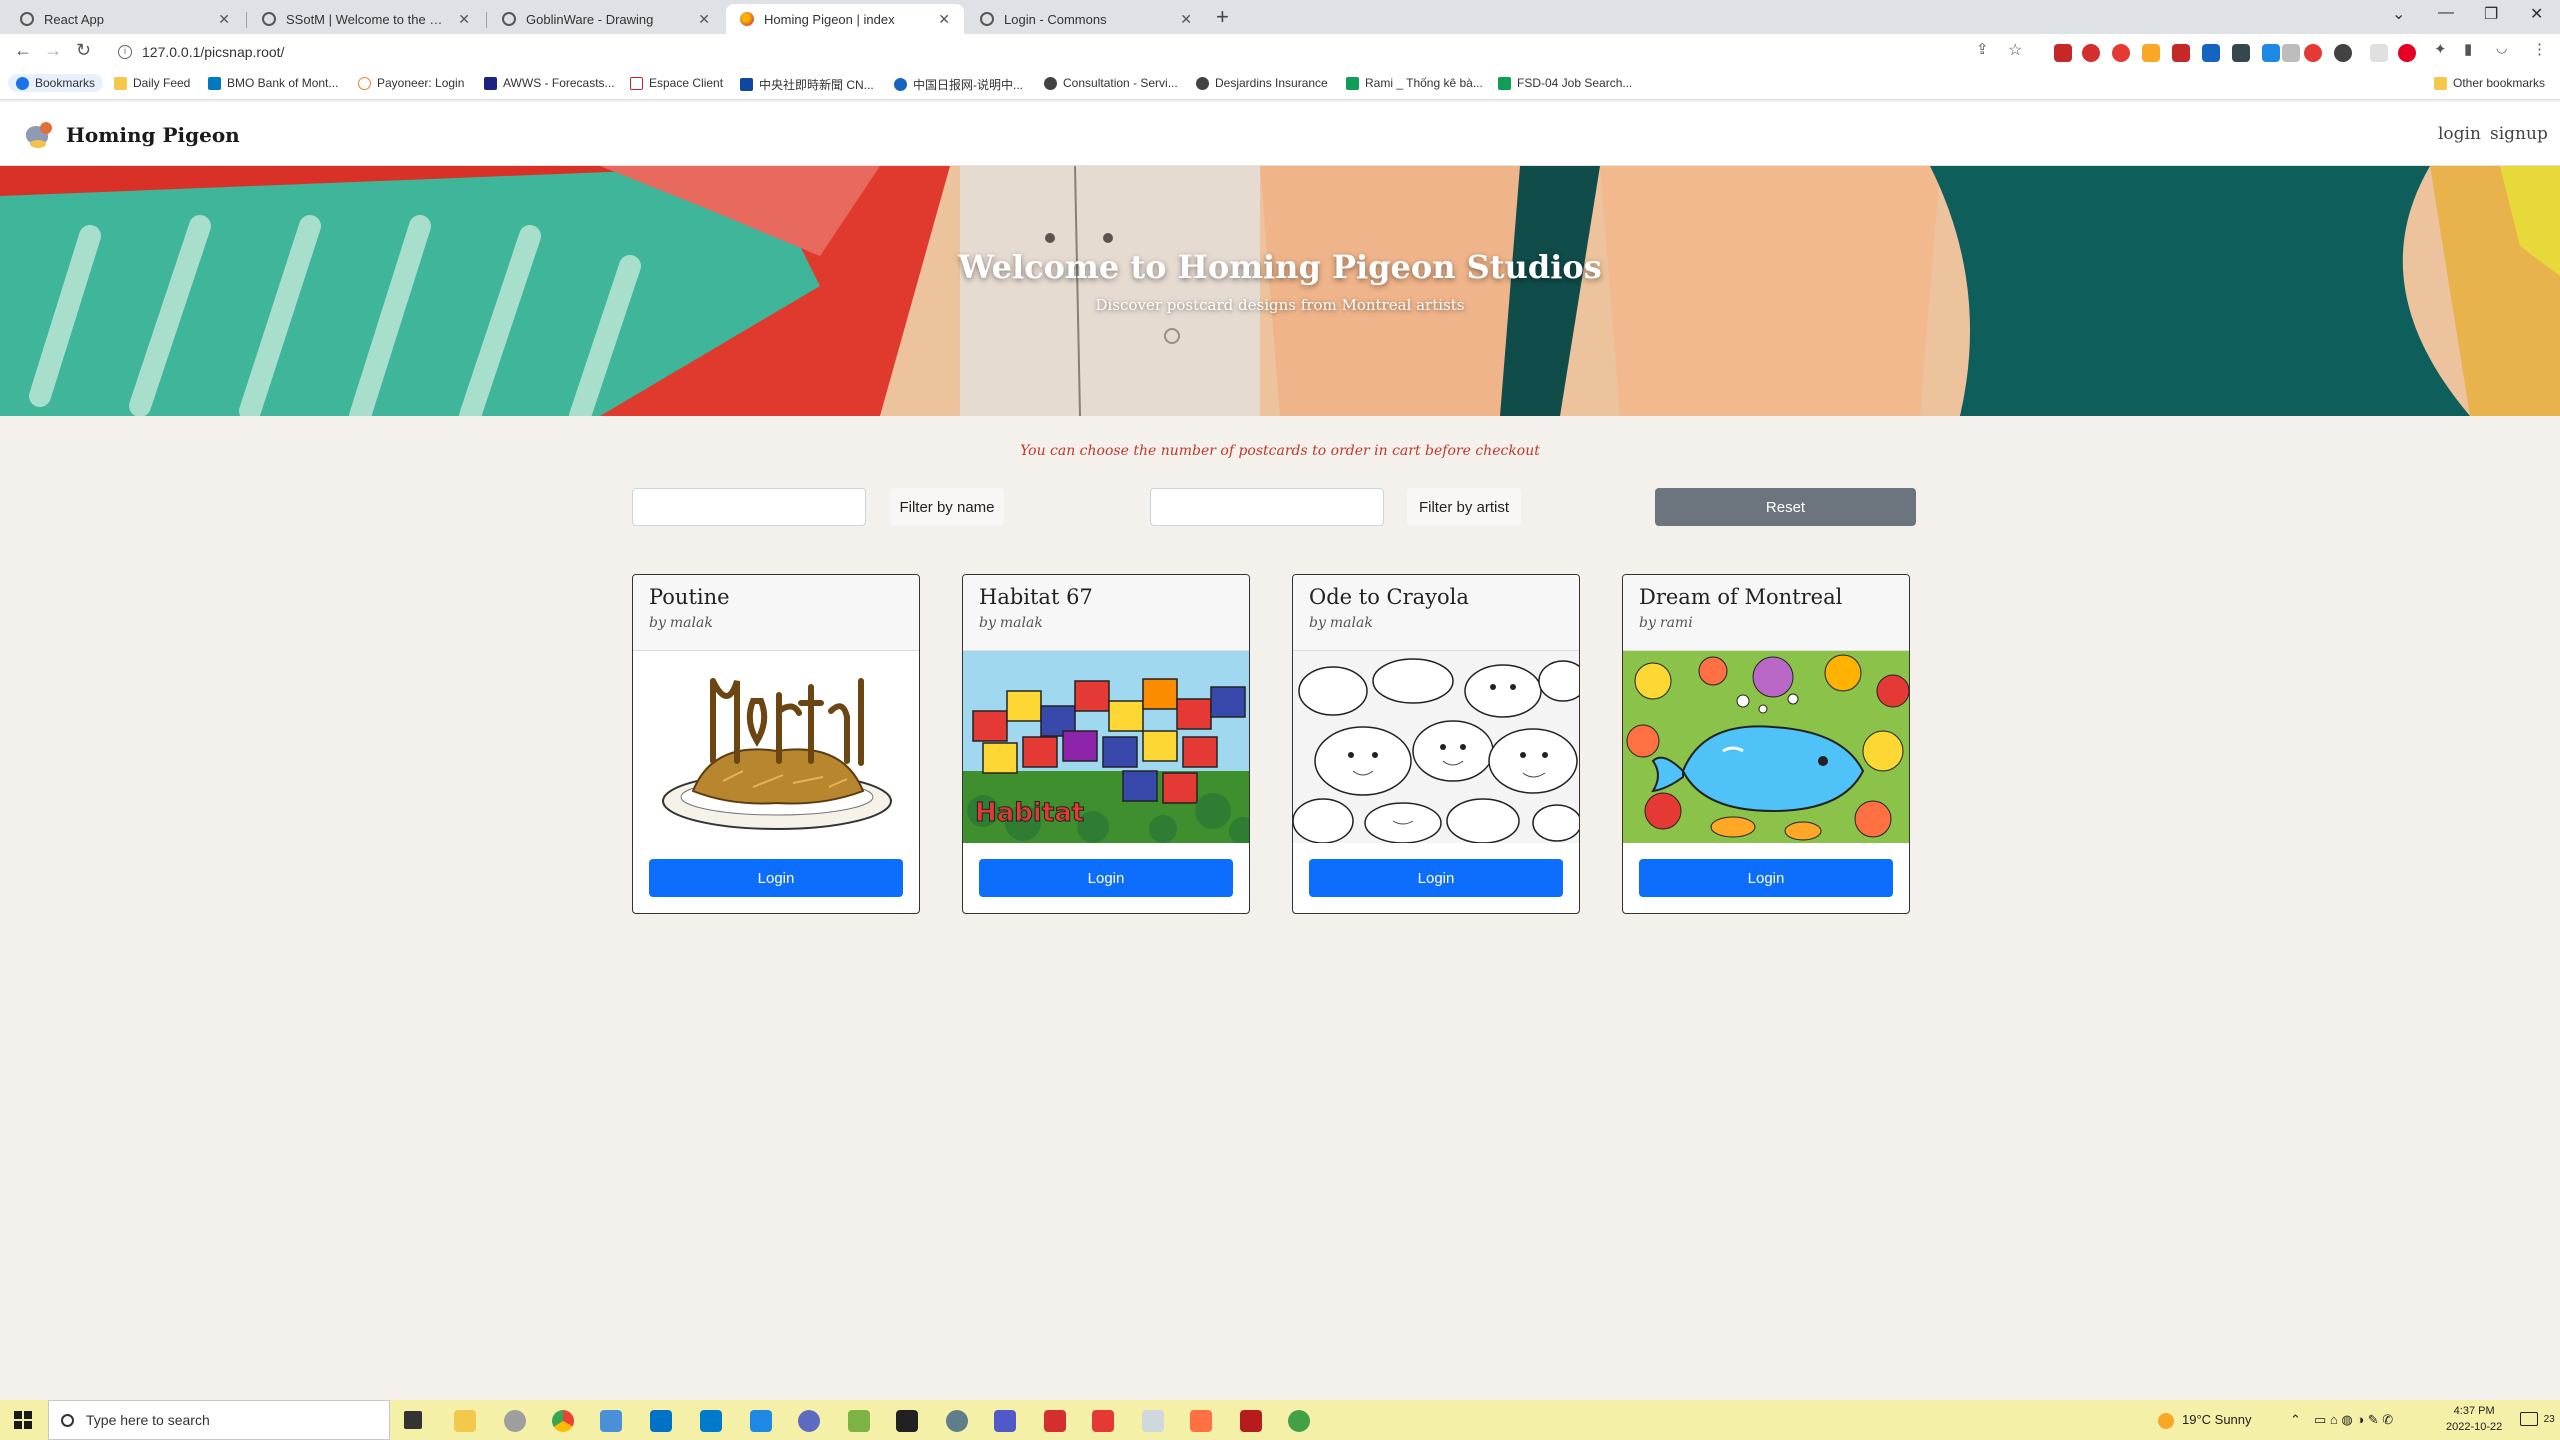  What do you see at coordinates (2489, 83) in the screenshot?
I see `other-bookmarks: Other bookmarks` at bounding box center [2489, 83].